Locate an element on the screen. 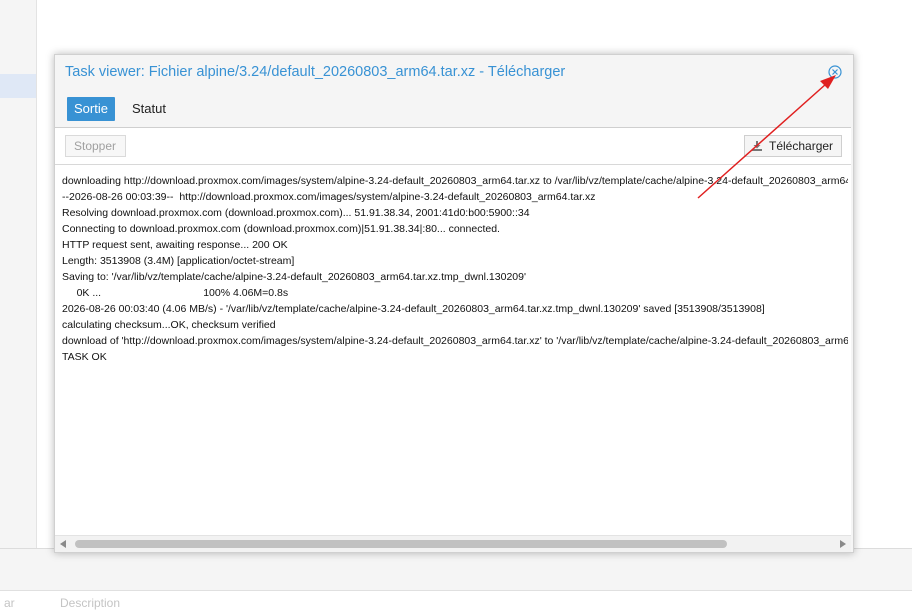  scrollbar-thumb is located at coordinates (401, 544).